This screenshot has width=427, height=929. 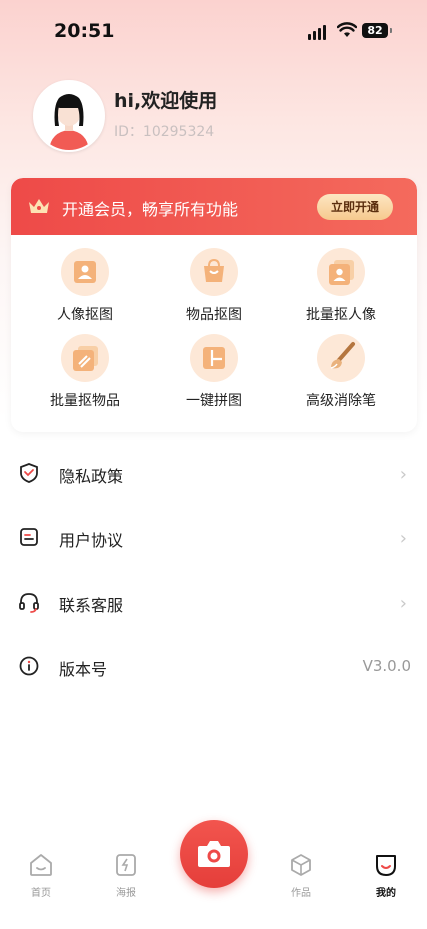 What do you see at coordinates (214, 315) in the screenshot?
I see `feature-label: 物品抠图` at bounding box center [214, 315].